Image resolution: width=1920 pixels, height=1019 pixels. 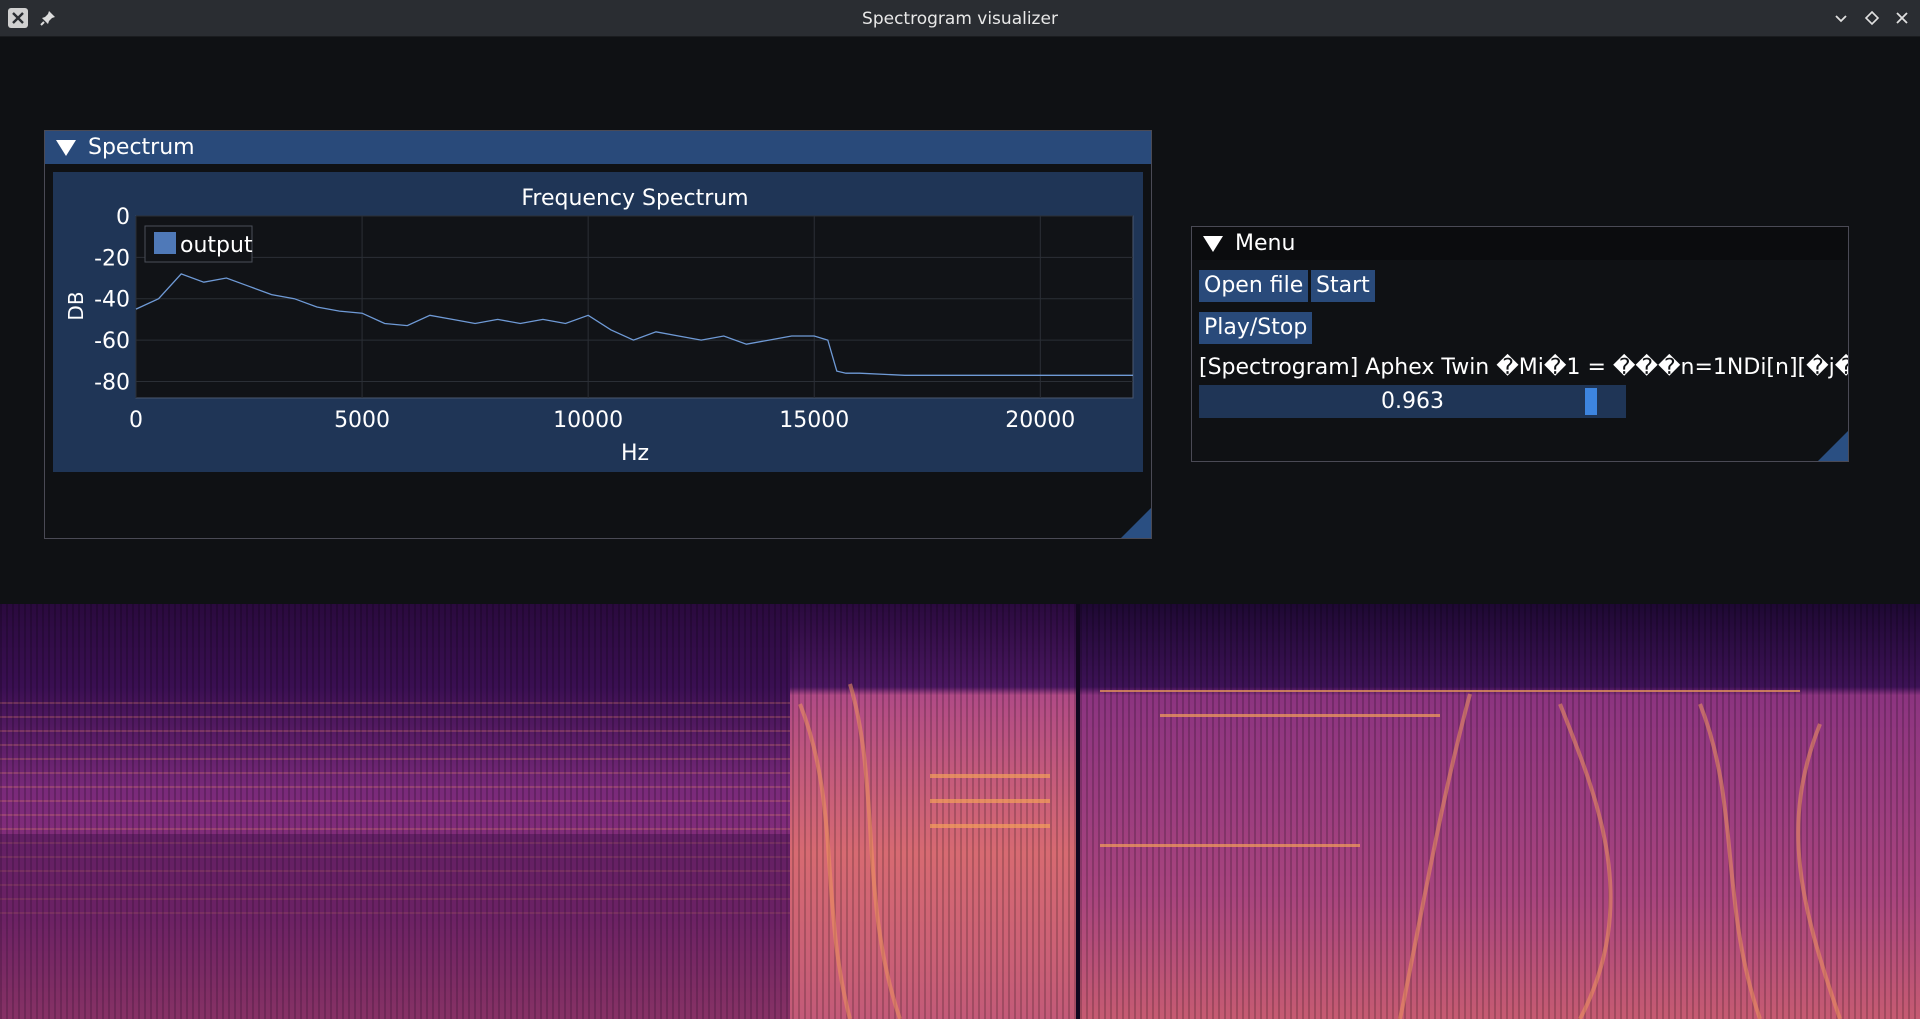 I want to click on y-tick-label: 0, so click(x=123, y=217).